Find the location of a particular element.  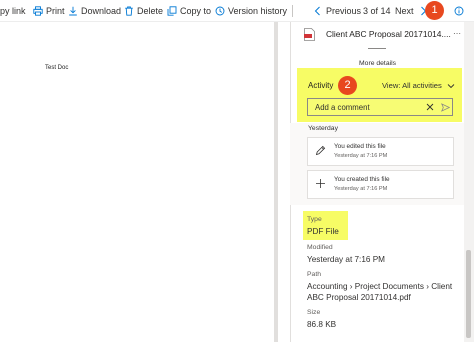

download-icon is located at coordinates (73, 11).